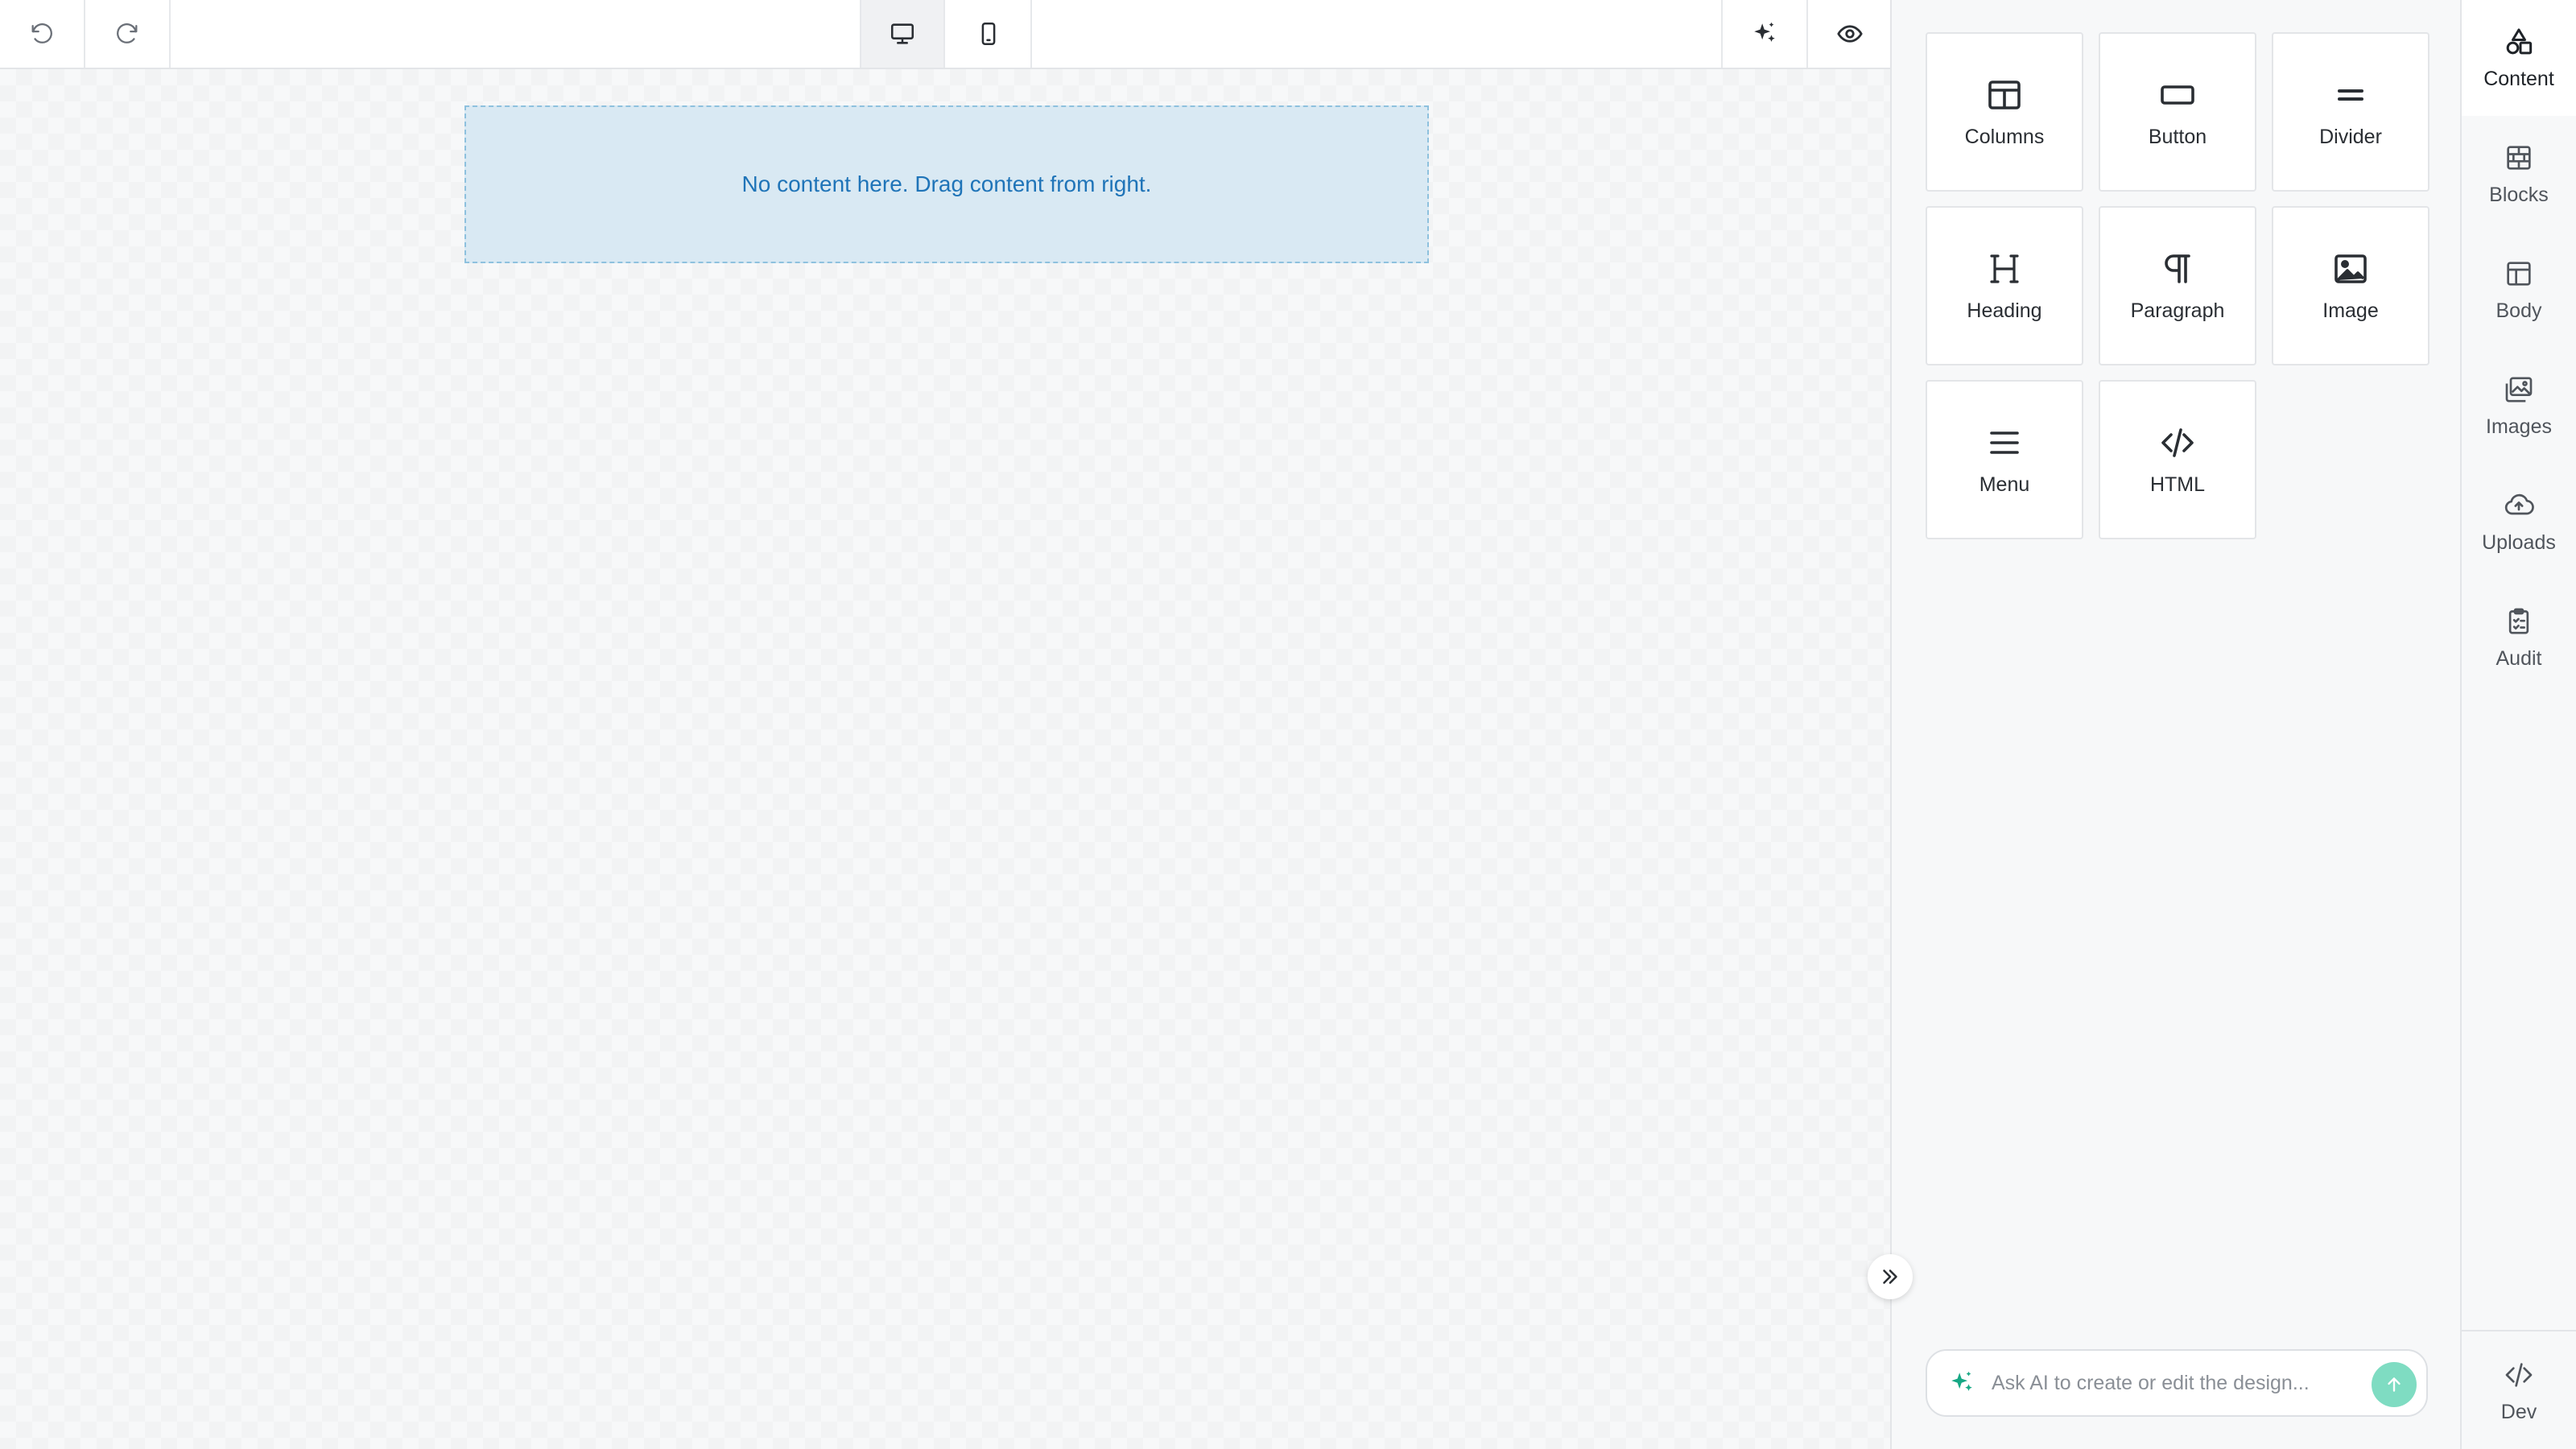 The image size is (2576, 1449). I want to click on tile-label: Columns, so click(2004, 136).